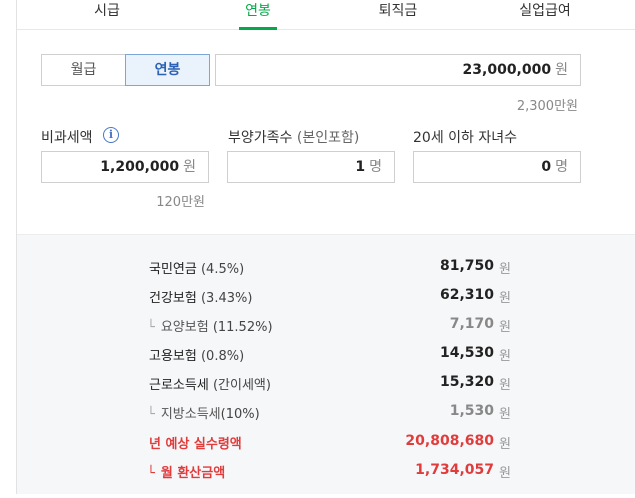 Image resolution: width=635 pixels, height=498 pixels. What do you see at coordinates (210, 383) in the screenshot?
I see `result-label: 근로소득세 (간이세액)` at bounding box center [210, 383].